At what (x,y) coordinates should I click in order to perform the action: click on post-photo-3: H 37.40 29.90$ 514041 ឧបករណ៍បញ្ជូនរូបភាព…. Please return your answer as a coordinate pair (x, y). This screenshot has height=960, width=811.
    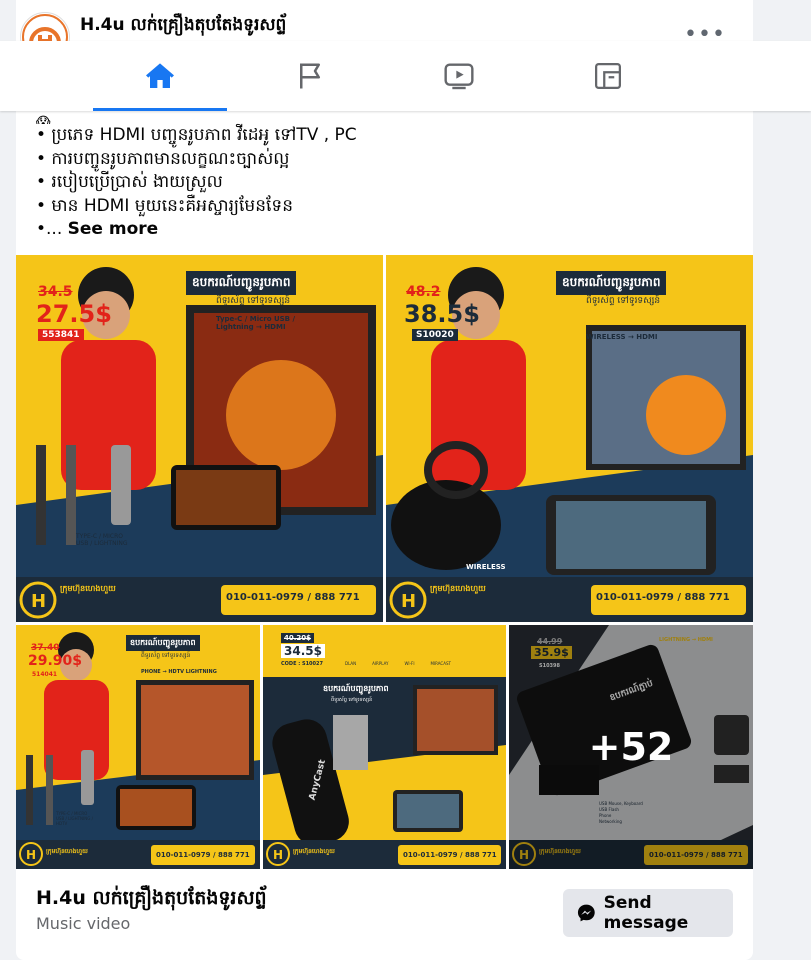
    Looking at the image, I should click on (138, 747).